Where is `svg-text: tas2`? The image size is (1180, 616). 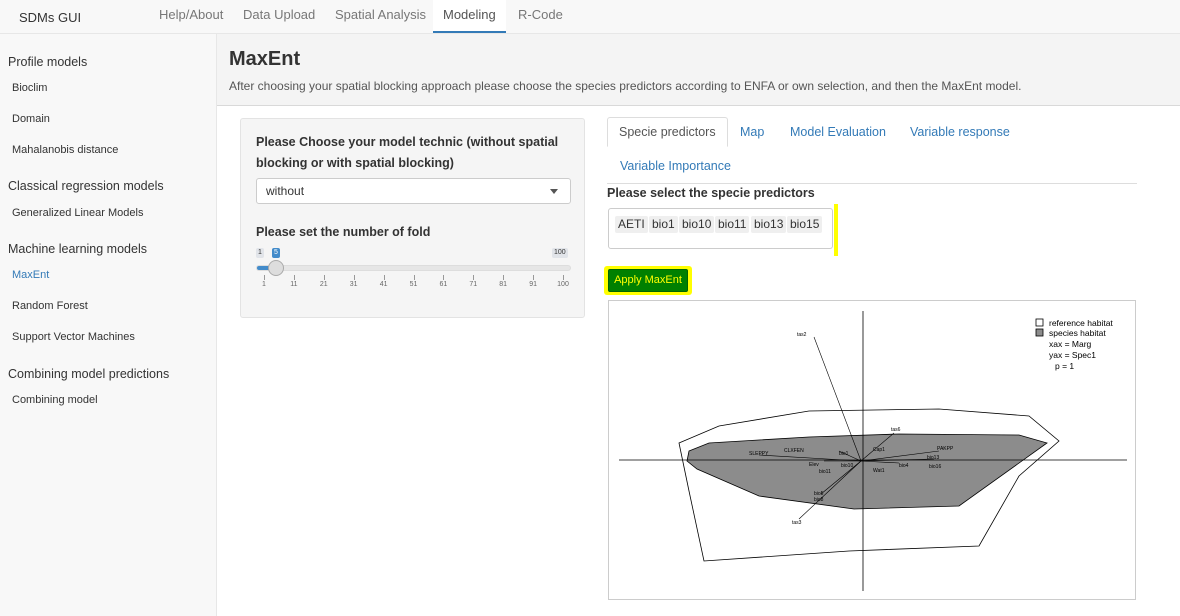
svg-text: tas2 is located at coordinates (802, 335).